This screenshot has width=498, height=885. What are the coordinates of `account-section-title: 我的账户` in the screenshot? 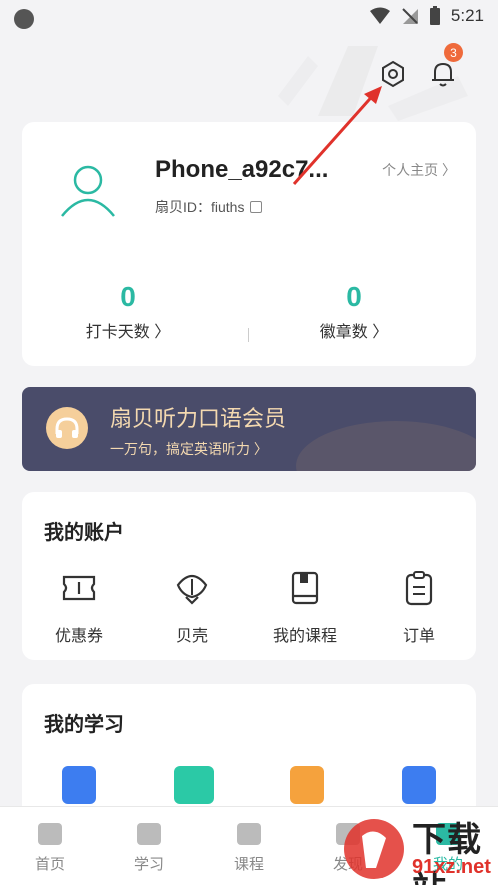 It's located at (84, 533).